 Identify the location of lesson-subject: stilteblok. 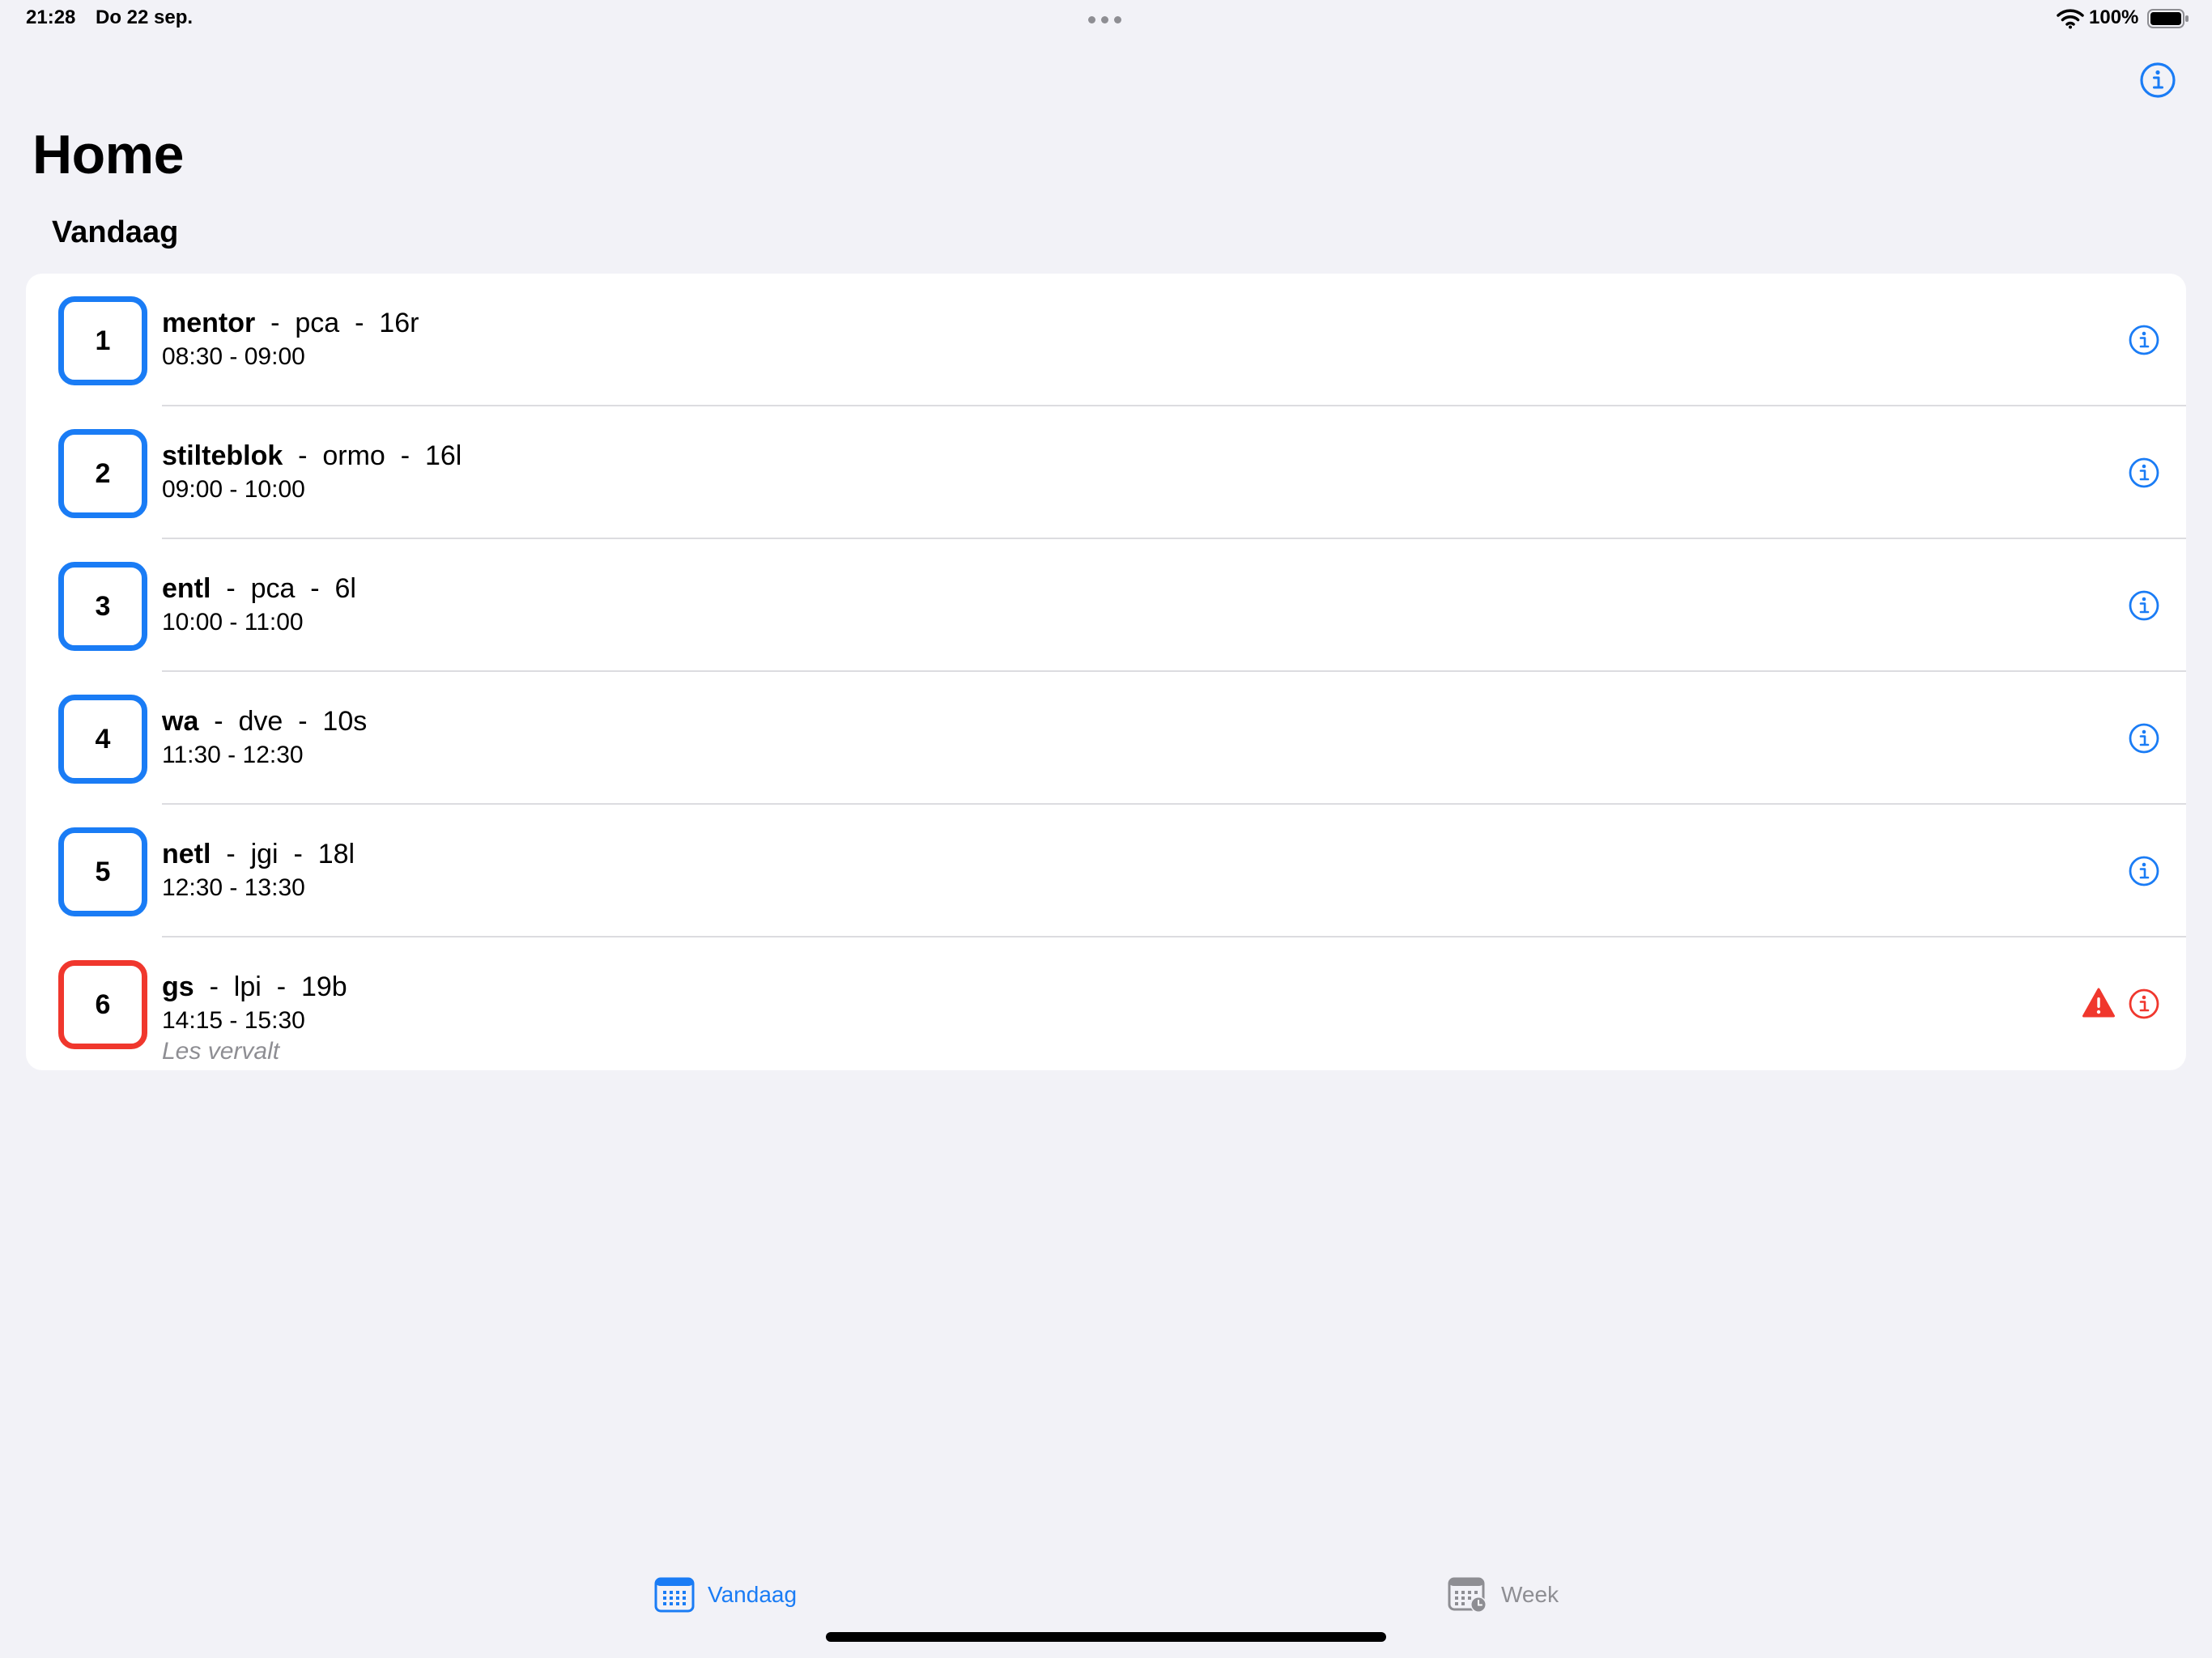
(223, 455).